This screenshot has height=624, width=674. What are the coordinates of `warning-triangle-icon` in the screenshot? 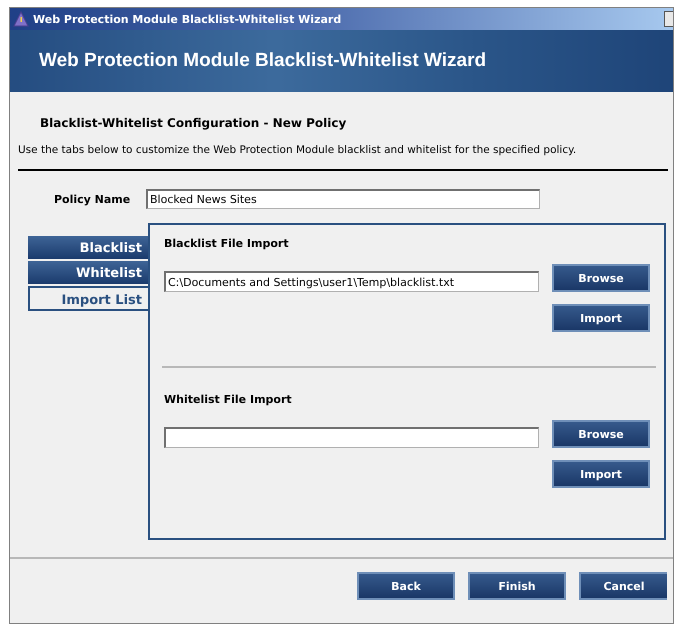 It's located at (21, 19).